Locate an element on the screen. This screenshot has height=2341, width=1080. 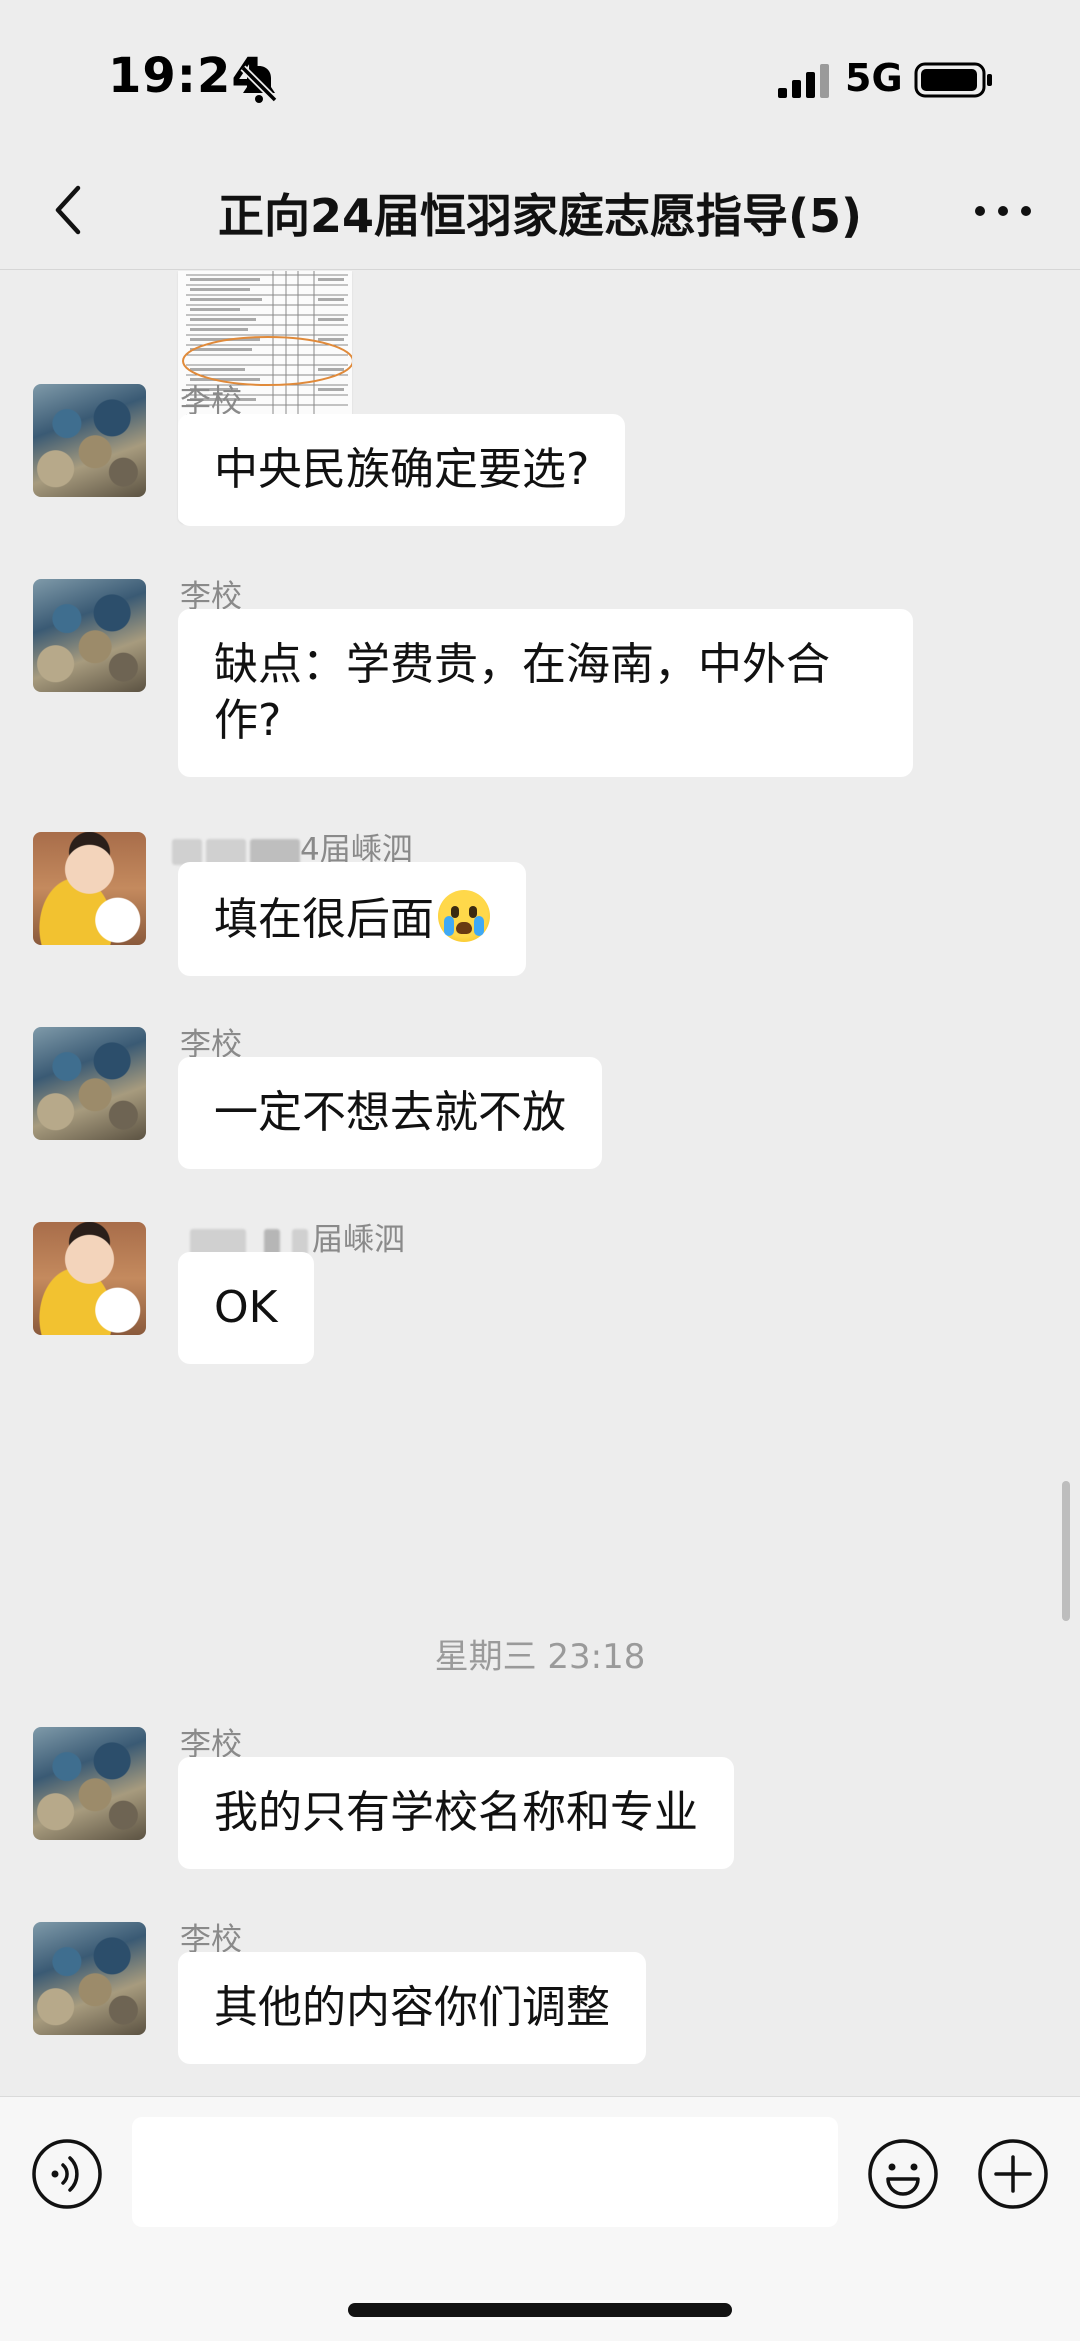
crying-emoji-icon is located at coordinates (464, 916).